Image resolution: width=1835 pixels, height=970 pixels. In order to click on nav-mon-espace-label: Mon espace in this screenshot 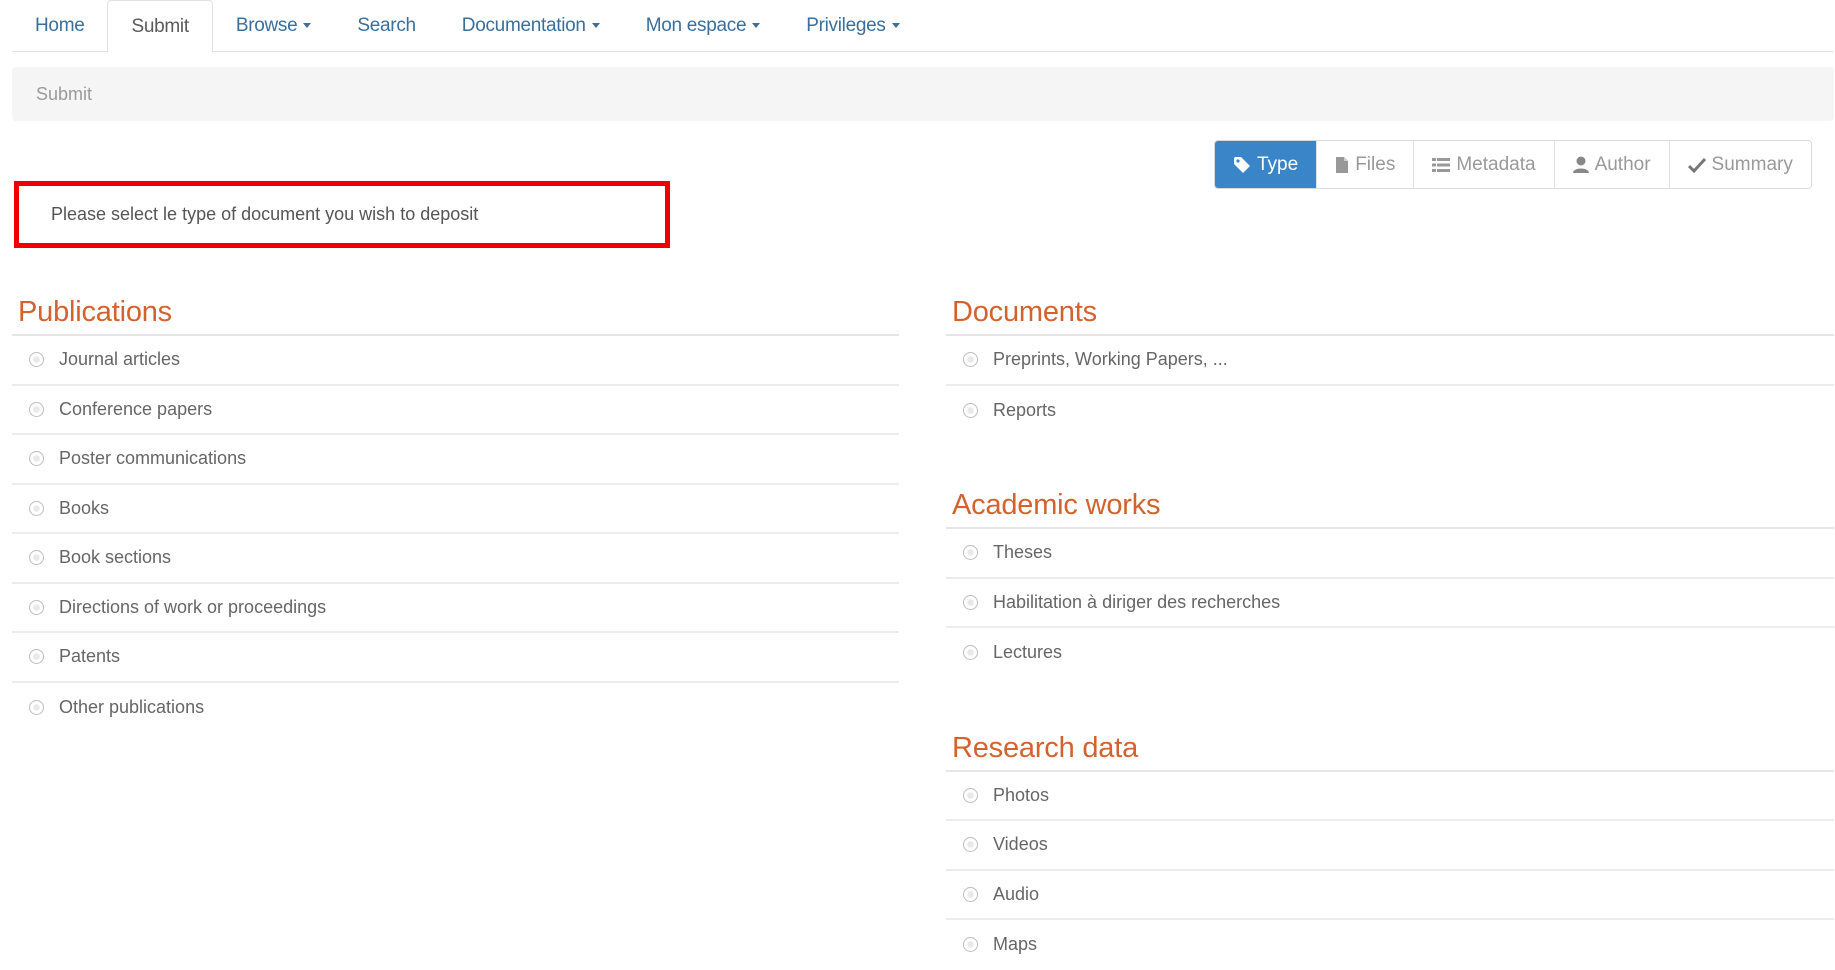, I will do `click(696, 25)`.